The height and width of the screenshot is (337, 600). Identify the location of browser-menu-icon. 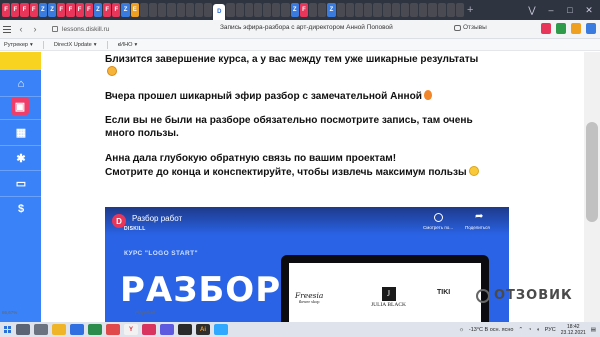
(7, 29).